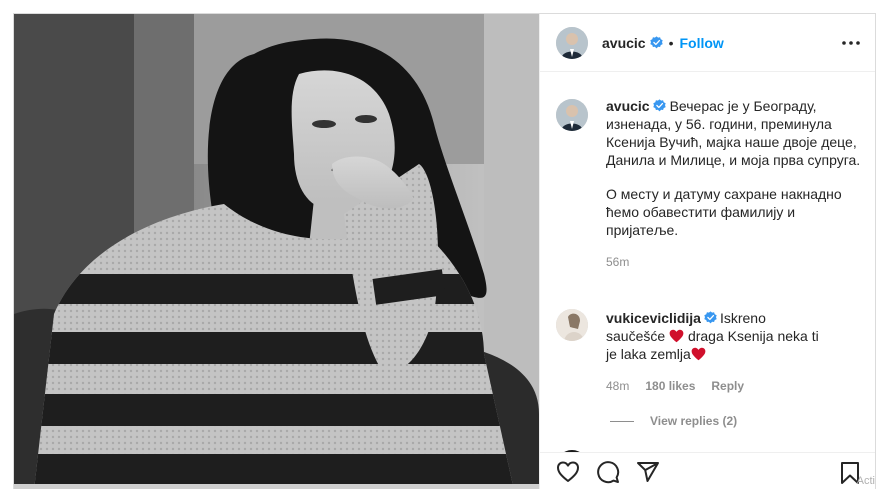 The height and width of the screenshot is (489, 877). Describe the element at coordinates (727, 386) in the screenshot. I see `reply-button: Reply` at that location.